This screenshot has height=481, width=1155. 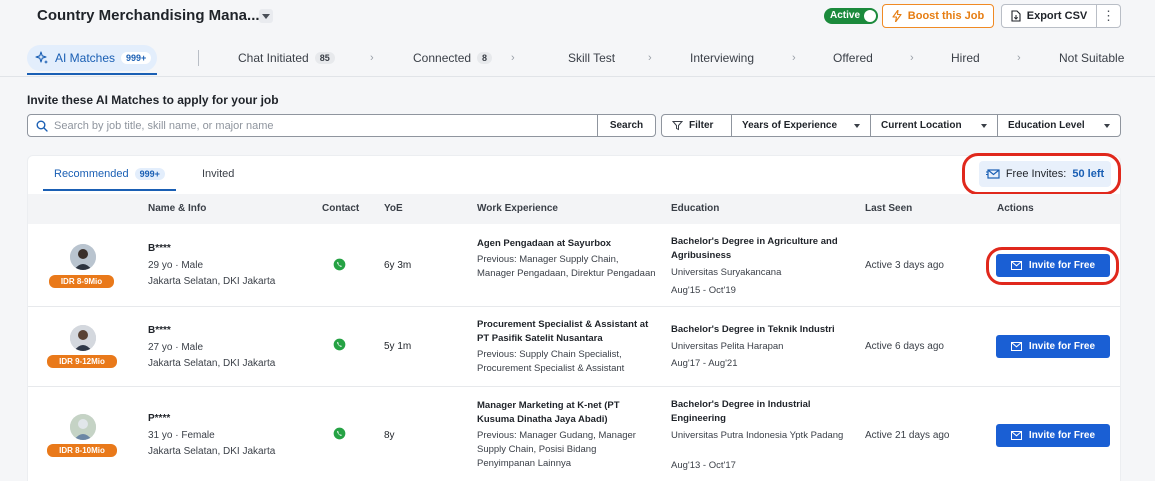 I want to click on candidate-location: Jakarta Selatan, DKI Jakarta, so click(x=212, y=281).